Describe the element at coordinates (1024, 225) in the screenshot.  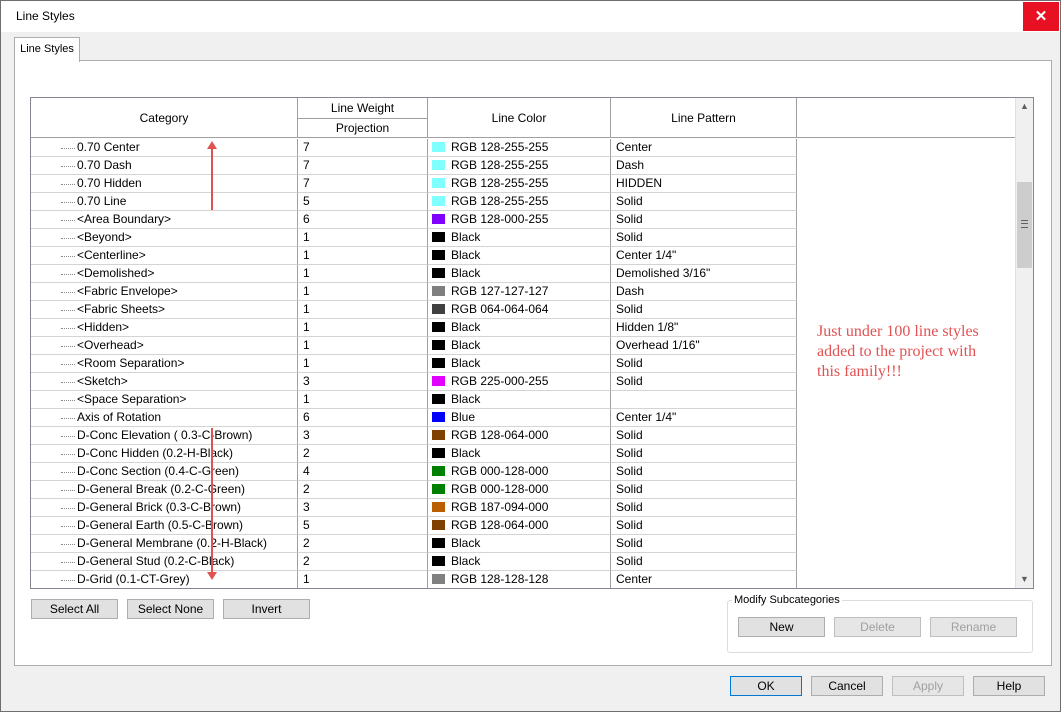
I see `scrollbar-thumb` at that location.